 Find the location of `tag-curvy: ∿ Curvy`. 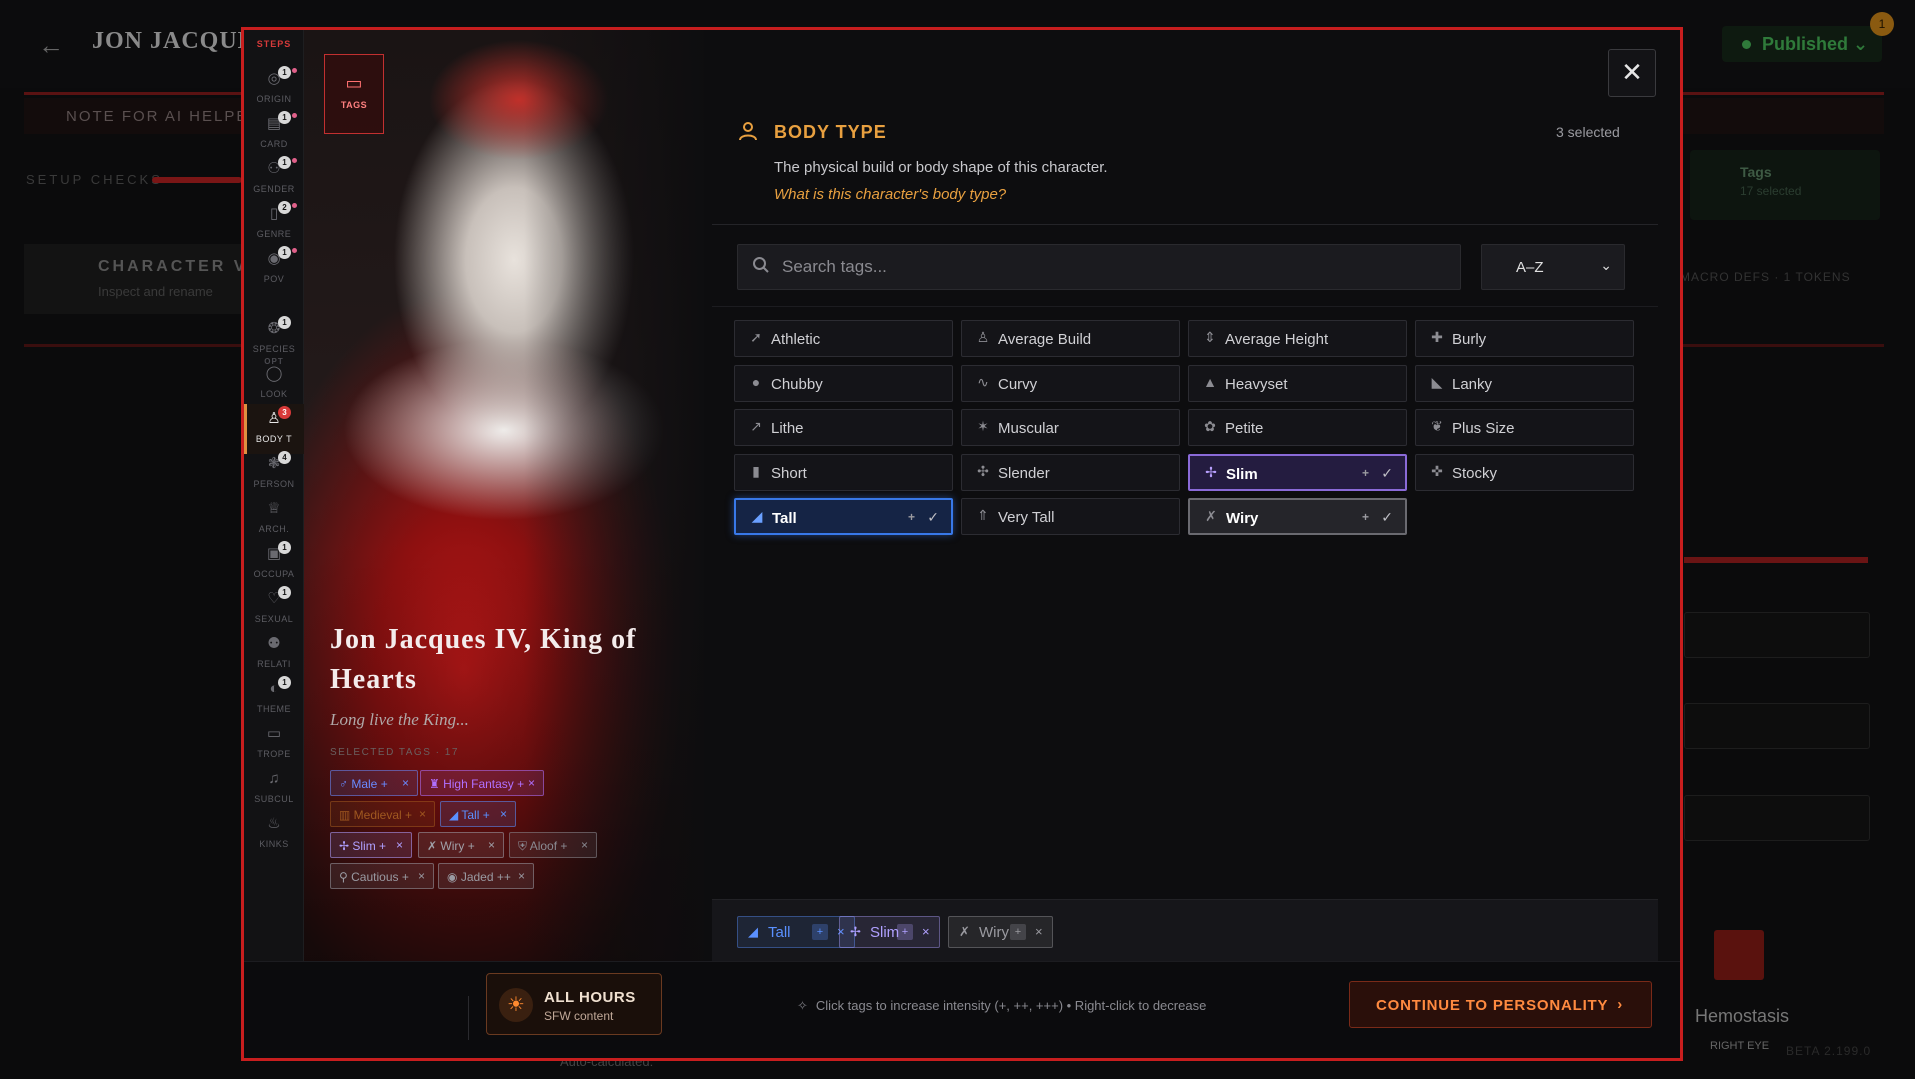

tag-curvy: ∿ Curvy is located at coordinates (1070, 383).